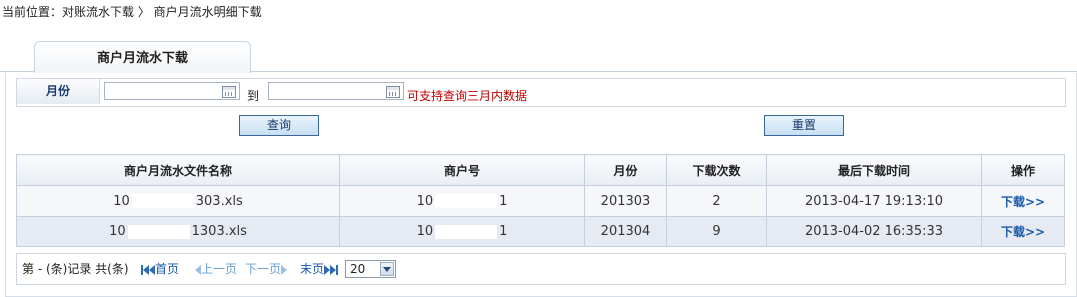 Image resolution: width=1077 pixels, height=297 pixels. I want to click on last-download-time-cell: 2013-04-02 16:35:33, so click(874, 231).